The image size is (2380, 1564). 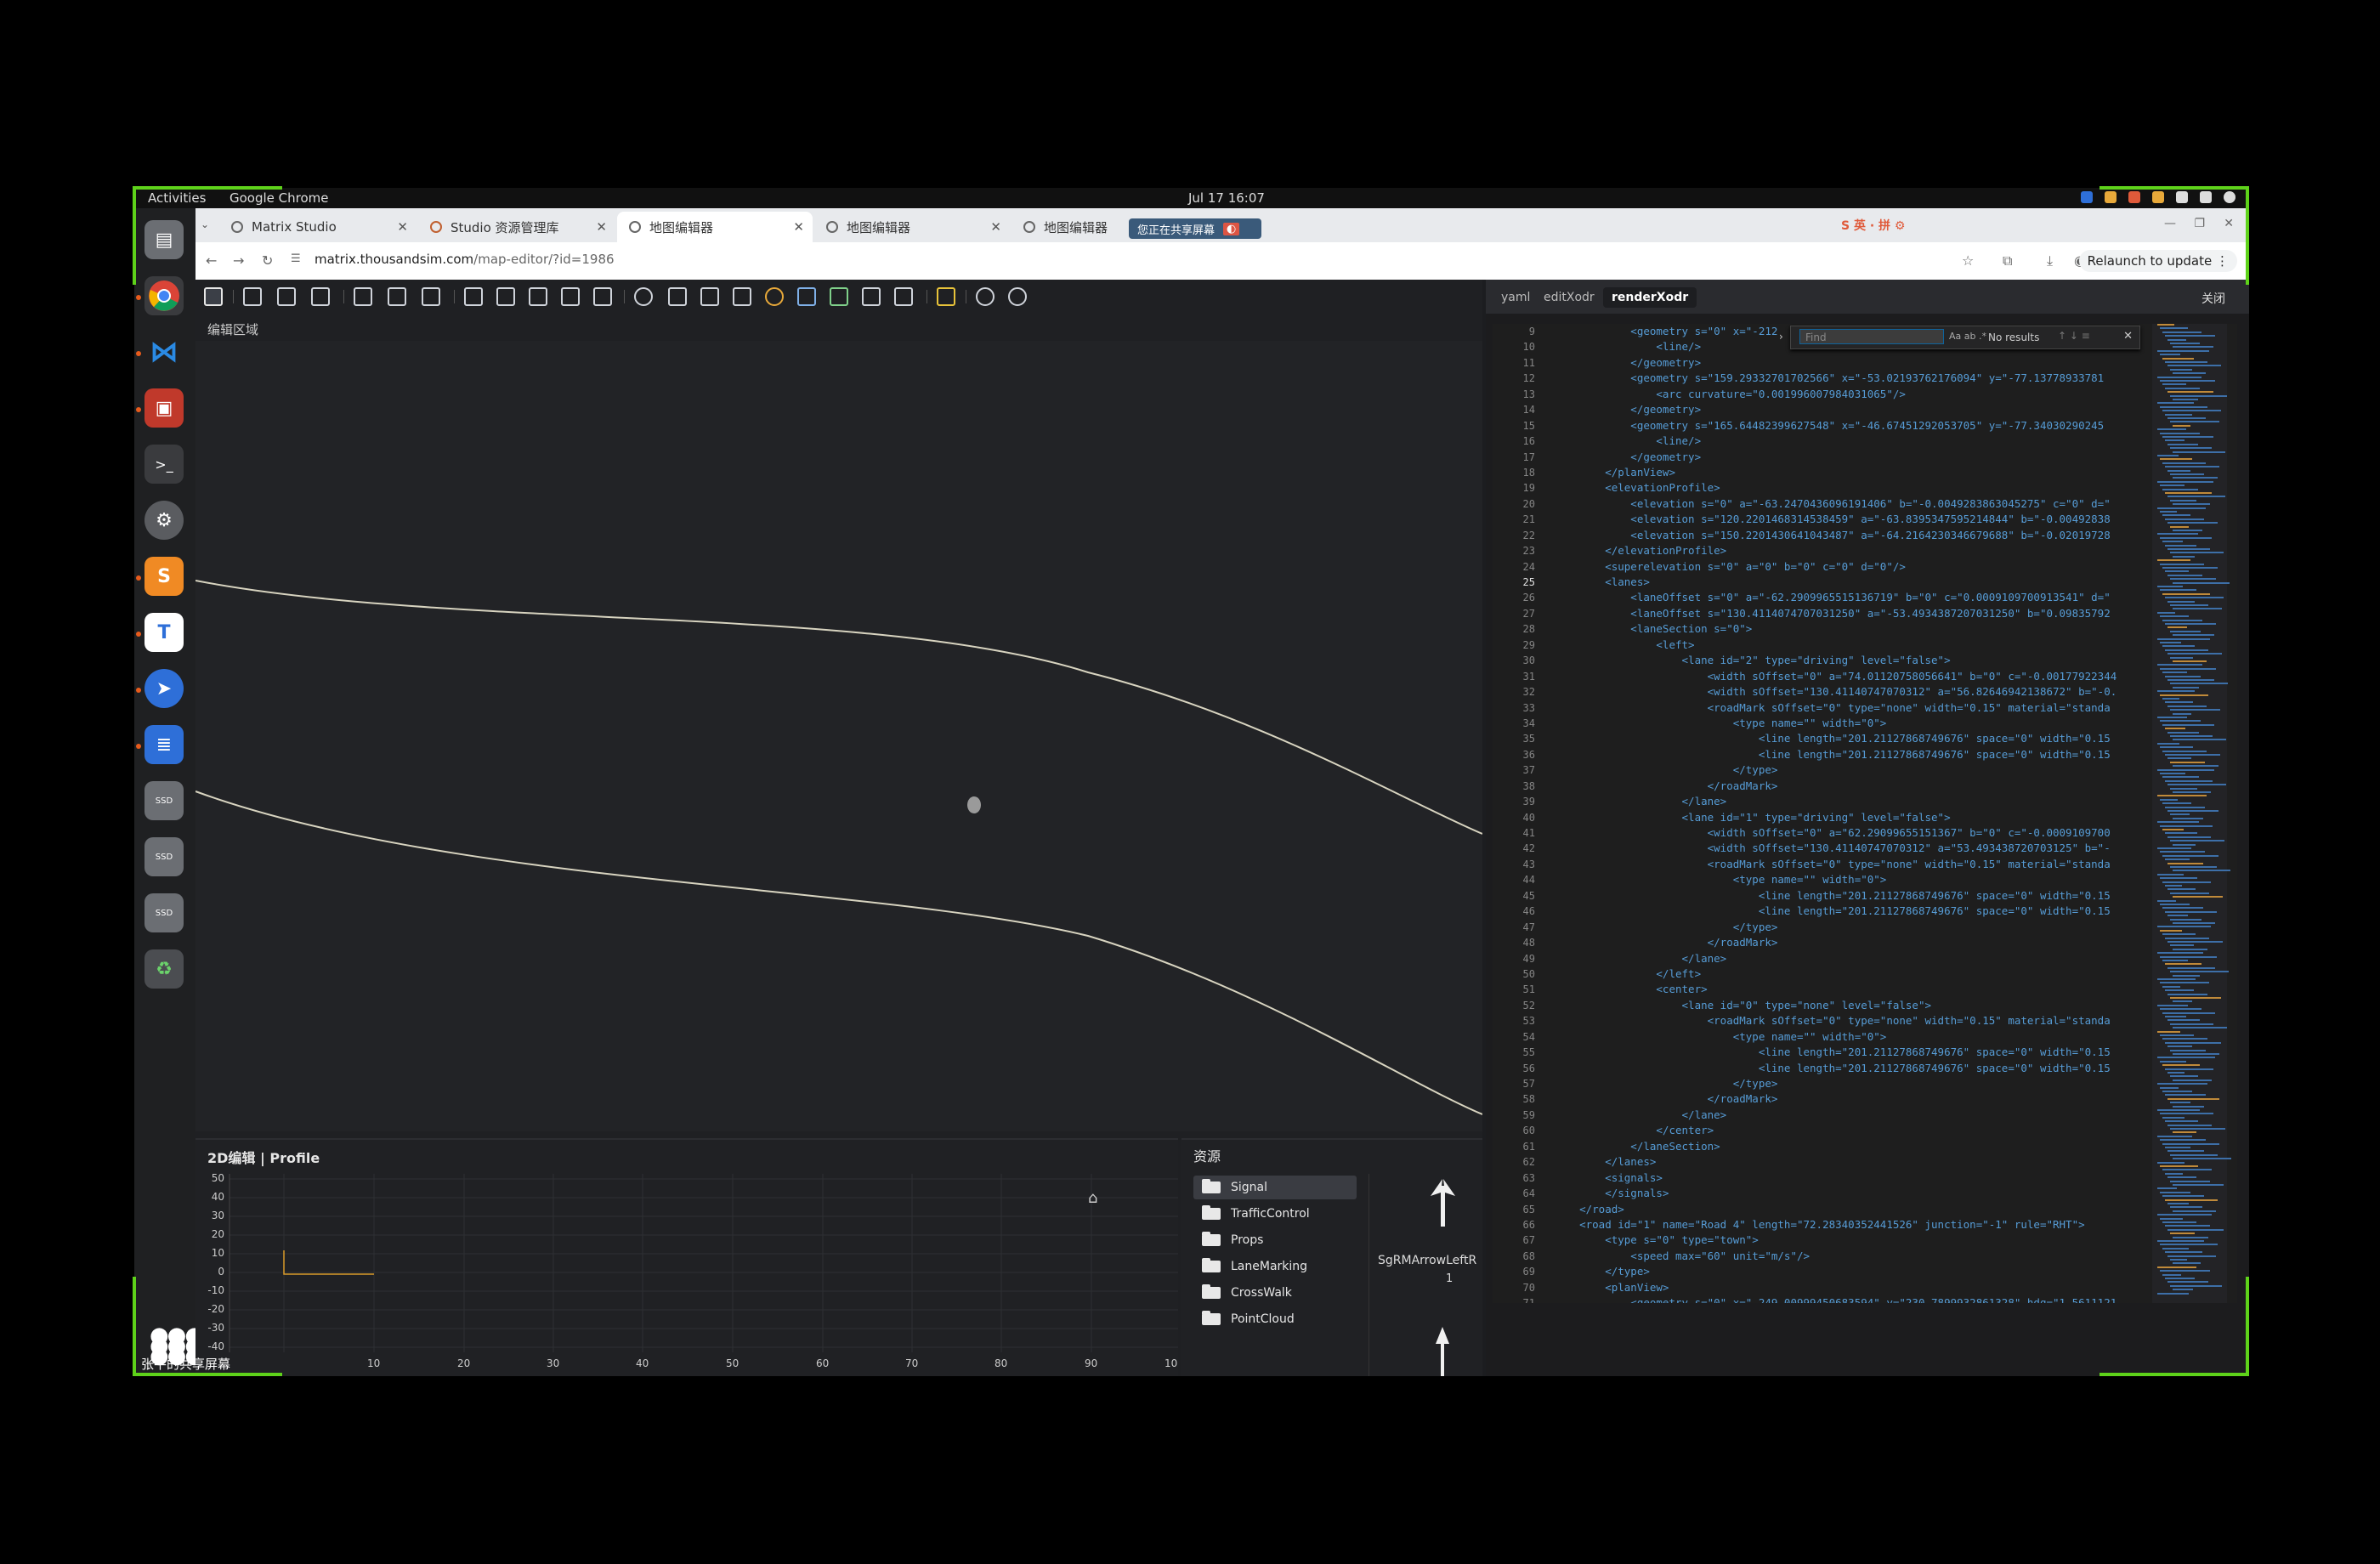 I want to click on link-icon, so click(x=1017, y=296).